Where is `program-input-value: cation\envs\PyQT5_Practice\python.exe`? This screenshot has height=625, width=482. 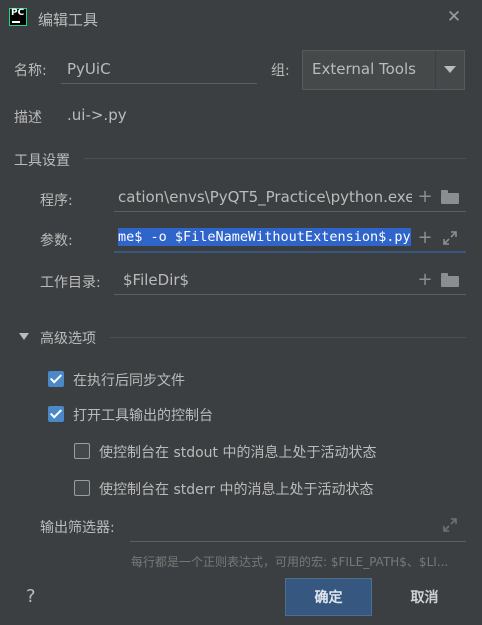
program-input-value: cation\envs\PyQT5_Practice\python.exe is located at coordinates (266, 196).